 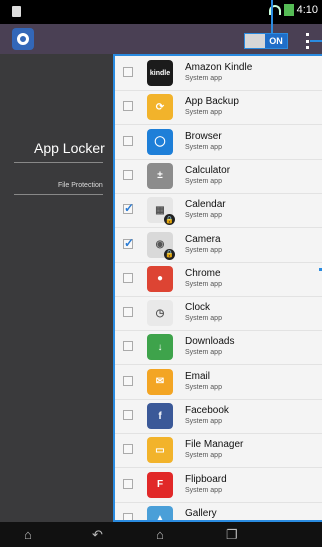 What do you see at coordinates (160, 278) in the screenshot?
I see `chrome-icon: ●` at bounding box center [160, 278].